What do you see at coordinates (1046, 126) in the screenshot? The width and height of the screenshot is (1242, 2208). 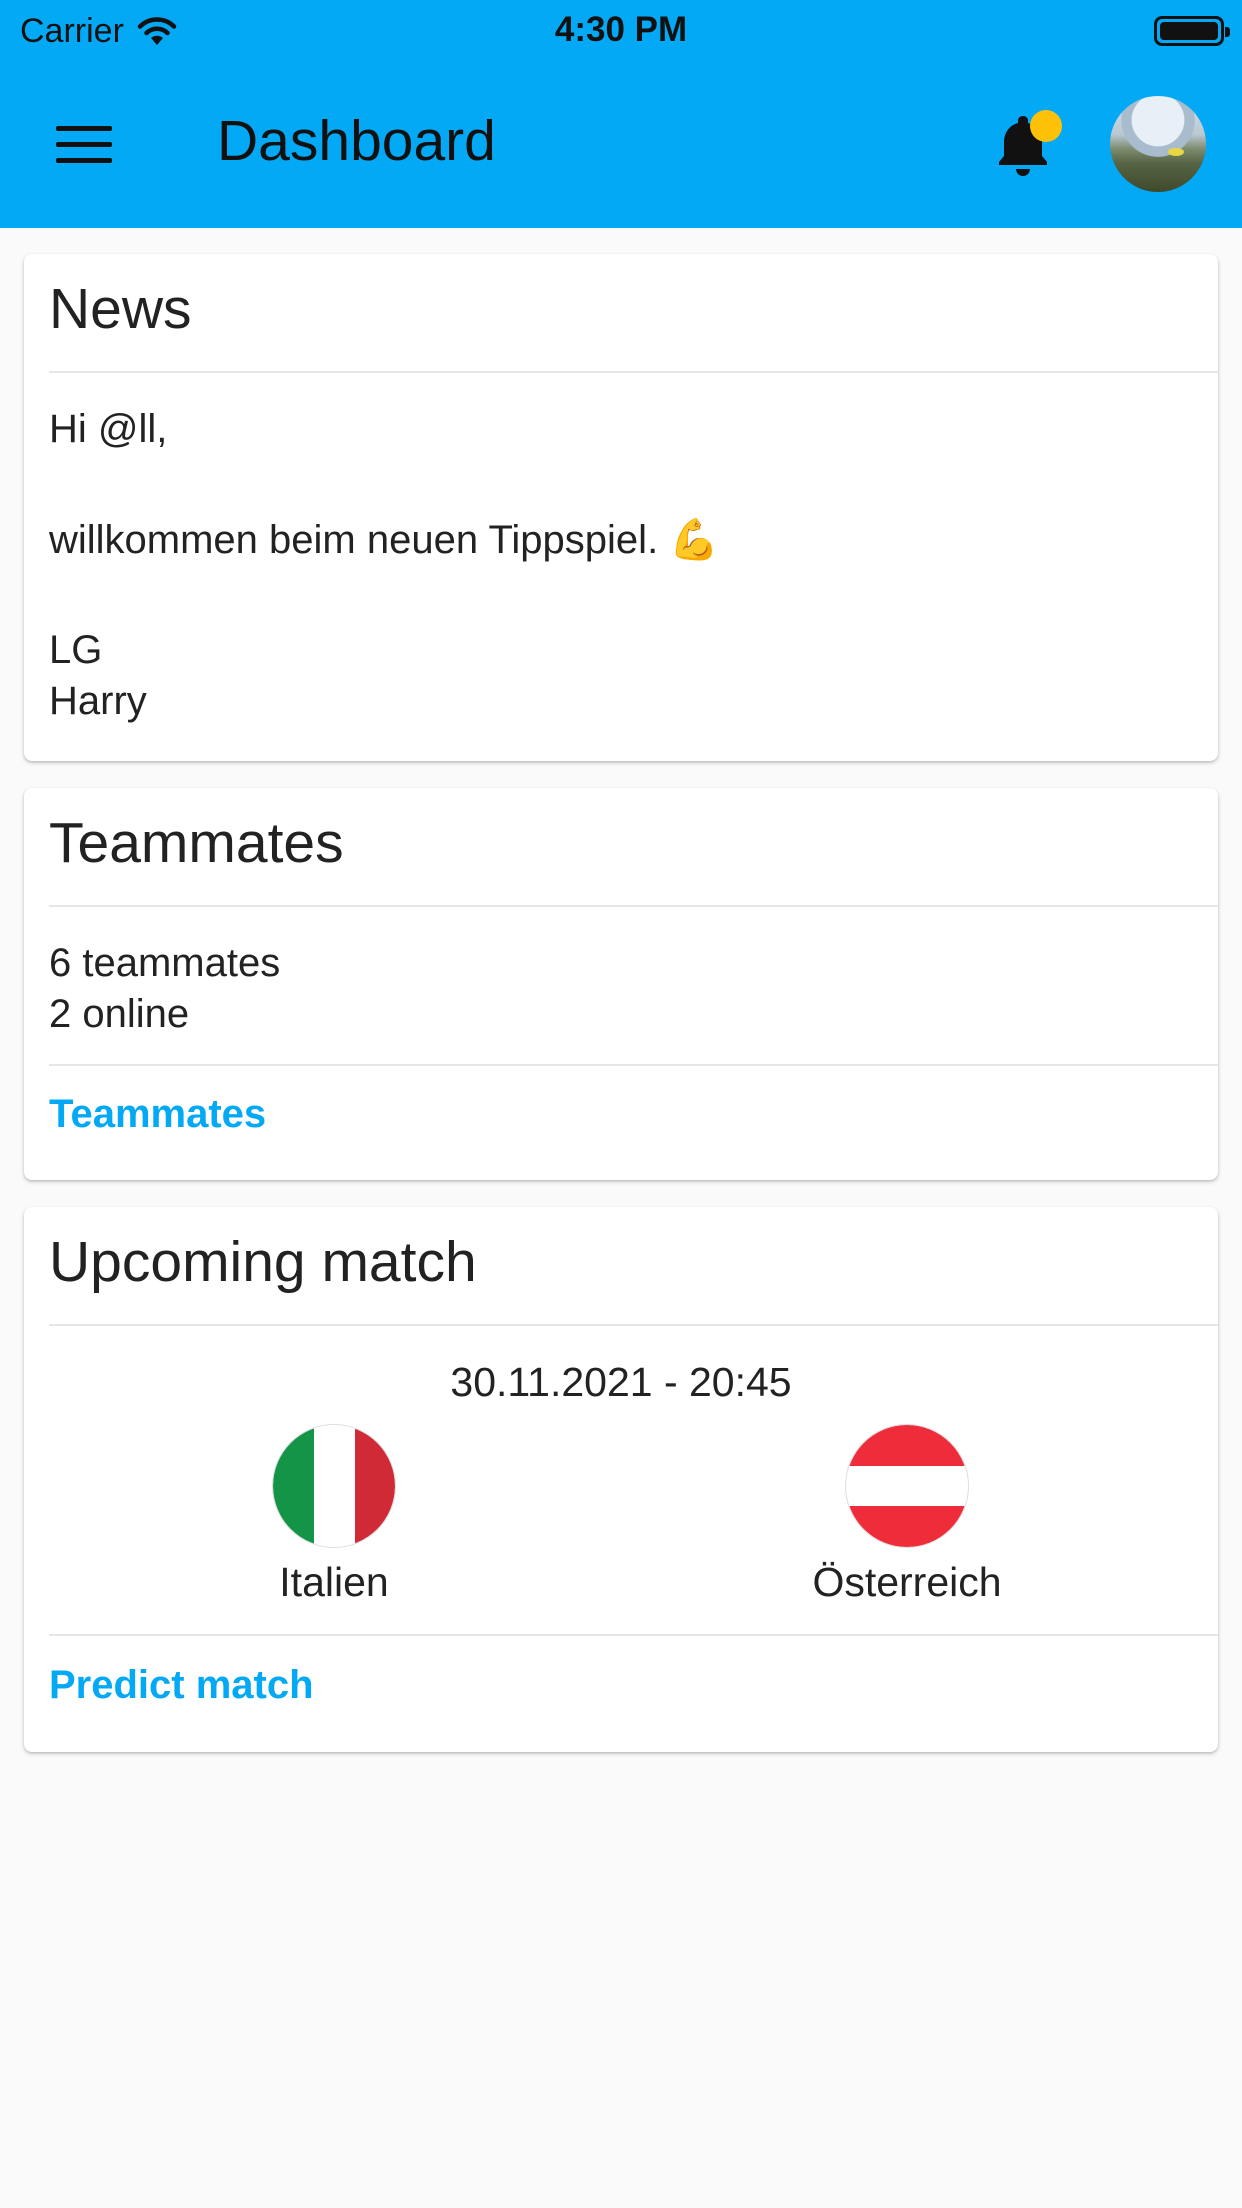 I see `notification-badge` at bounding box center [1046, 126].